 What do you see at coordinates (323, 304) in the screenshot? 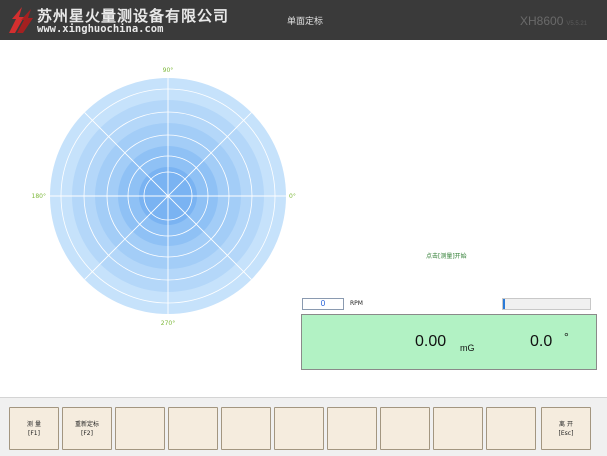
I see `rpm-value: 0` at bounding box center [323, 304].